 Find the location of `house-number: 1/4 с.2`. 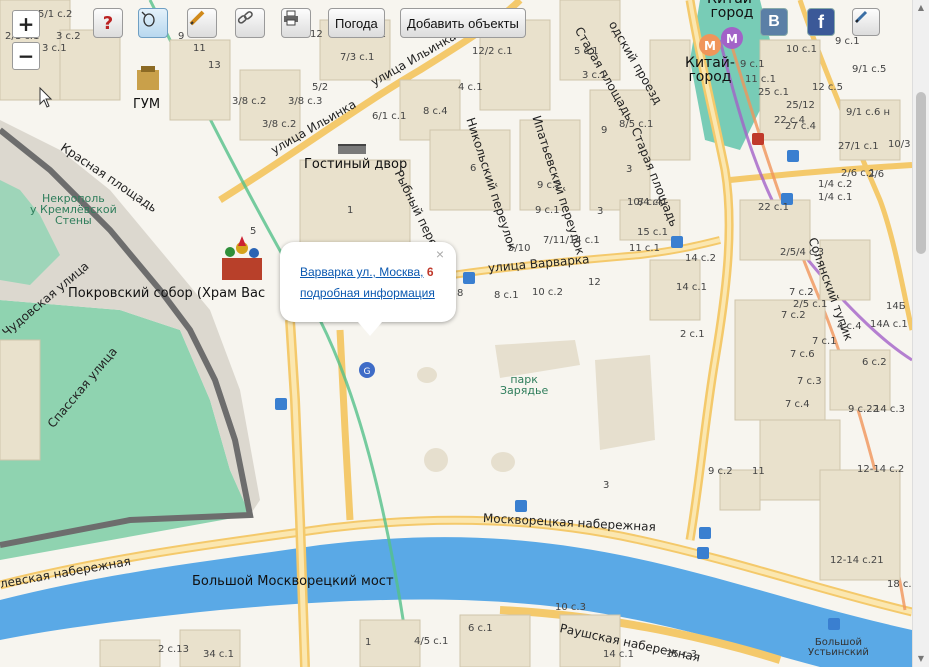

house-number: 1/4 с.2 is located at coordinates (835, 184).